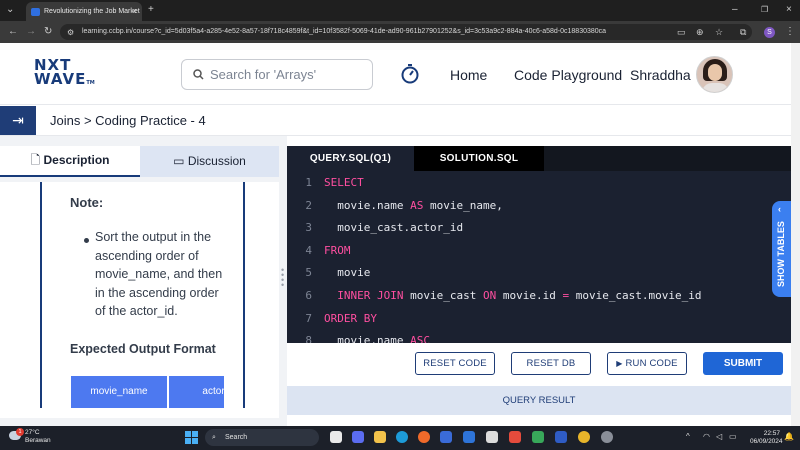 The height and width of the screenshot is (450, 800). I want to click on settings-gear-icon, so click(607, 437).